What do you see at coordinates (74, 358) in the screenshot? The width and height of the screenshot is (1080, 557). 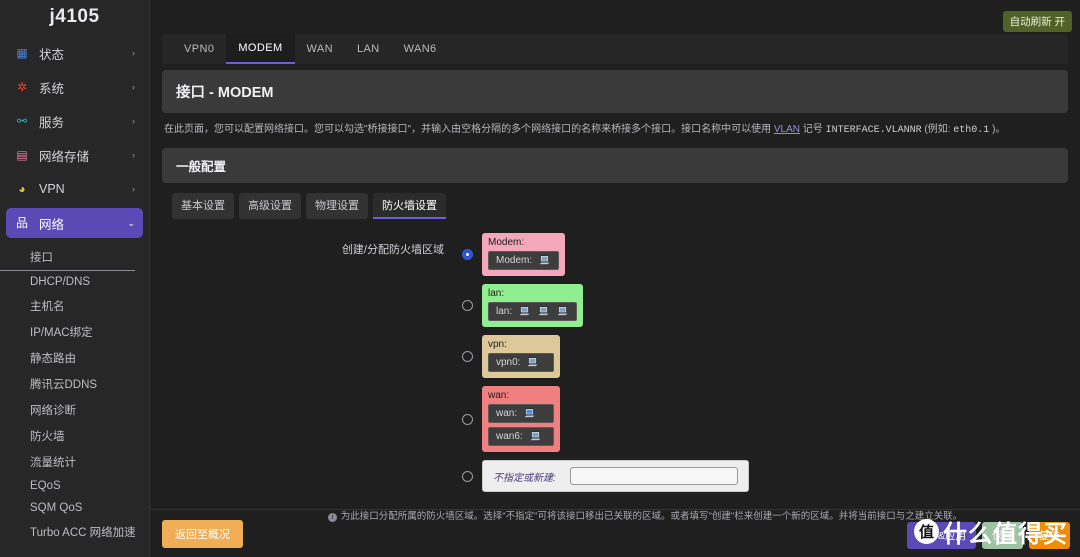 I see `submenu-item-4: 静态路由` at bounding box center [74, 358].